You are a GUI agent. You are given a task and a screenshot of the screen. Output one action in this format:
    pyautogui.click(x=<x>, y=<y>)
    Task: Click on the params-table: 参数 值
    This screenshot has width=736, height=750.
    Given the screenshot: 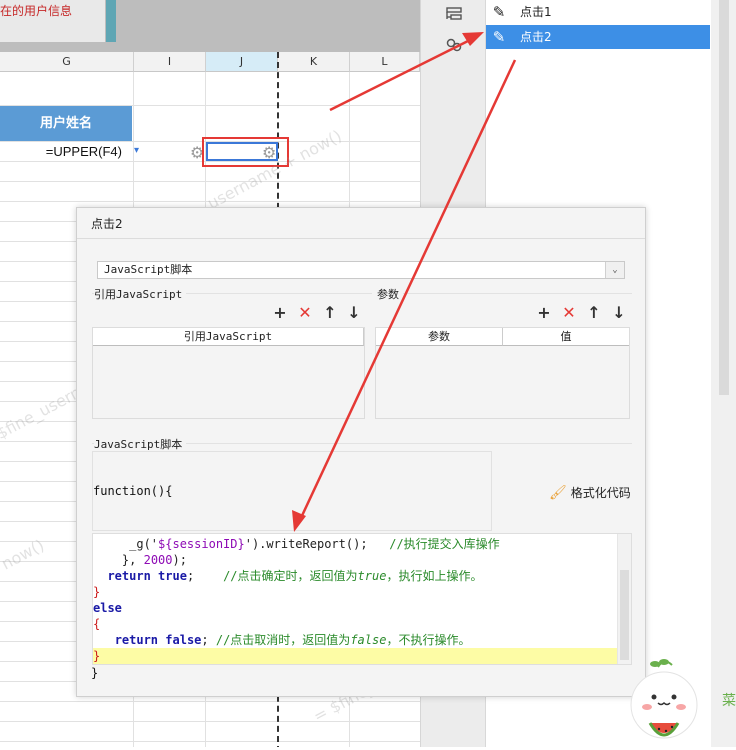 What is the action you would take?
    pyautogui.click(x=502, y=373)
    